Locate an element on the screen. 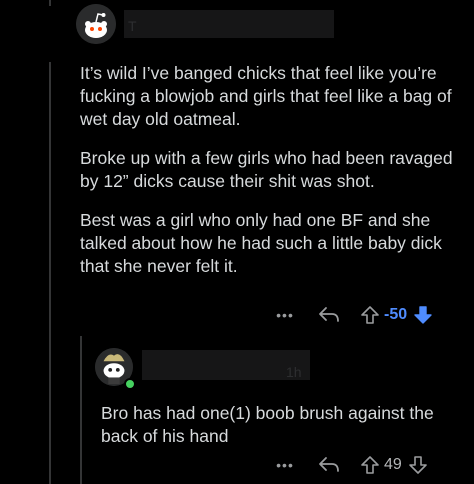 Image resolution: width=474 pixels, height=484 pixels. avatar is located at coordinates (96, 24).